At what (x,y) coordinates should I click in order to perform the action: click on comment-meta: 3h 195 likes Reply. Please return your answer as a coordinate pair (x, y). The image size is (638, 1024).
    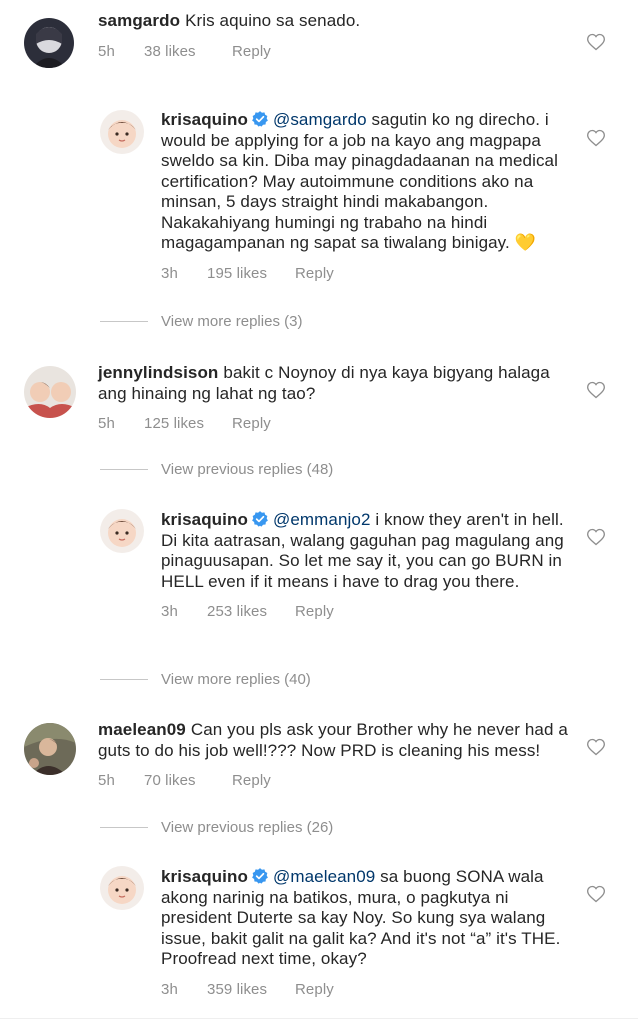
    Looking at the image, I should click on (363, 274).